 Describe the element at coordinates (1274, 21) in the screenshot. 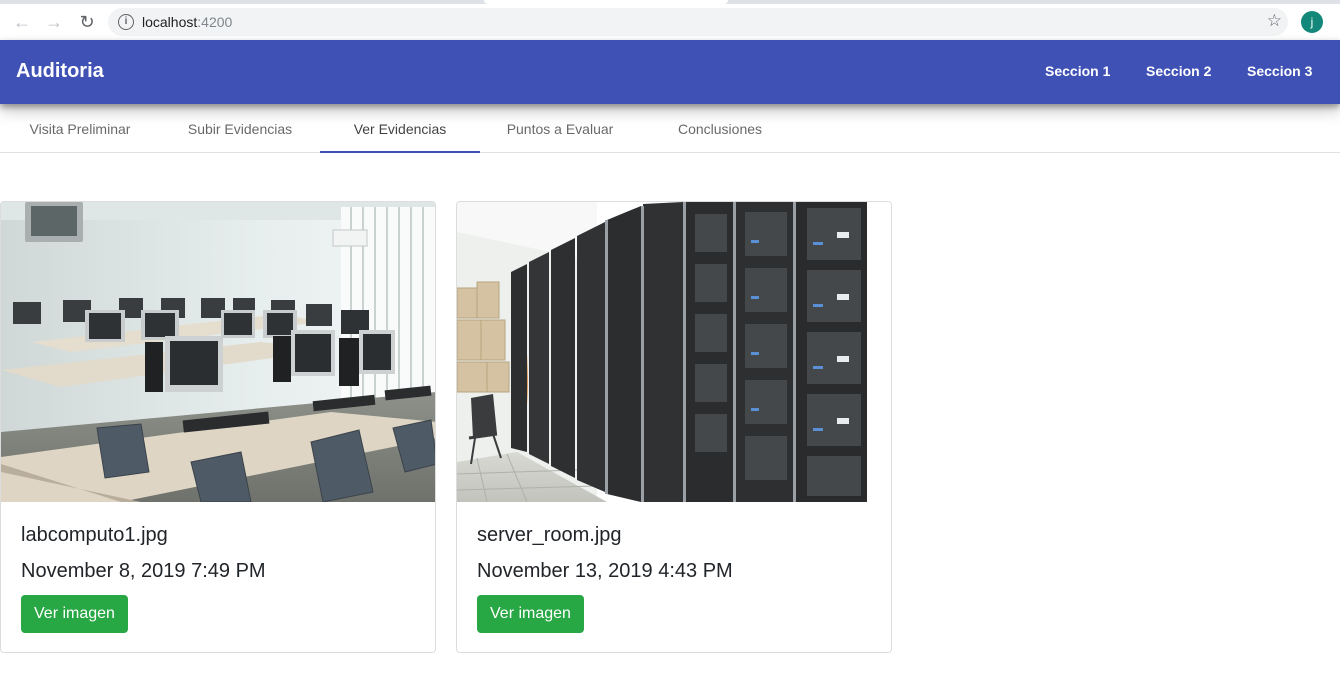

I see `bookmark-star-icon: ☆` at that location.